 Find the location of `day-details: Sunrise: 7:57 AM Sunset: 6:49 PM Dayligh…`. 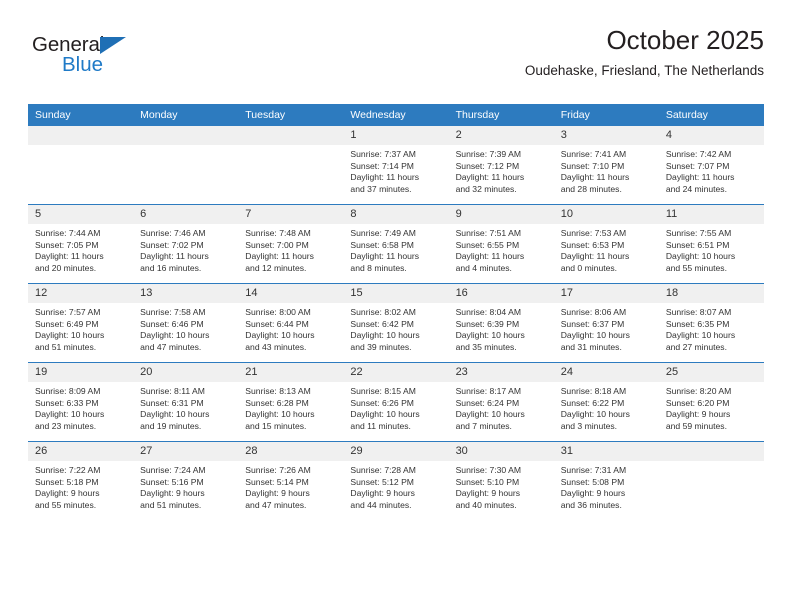

day-details: Sunrise: 7:57 AM Sunset: 6:49 PM Dayligh… is located at coordinates (80, 328).